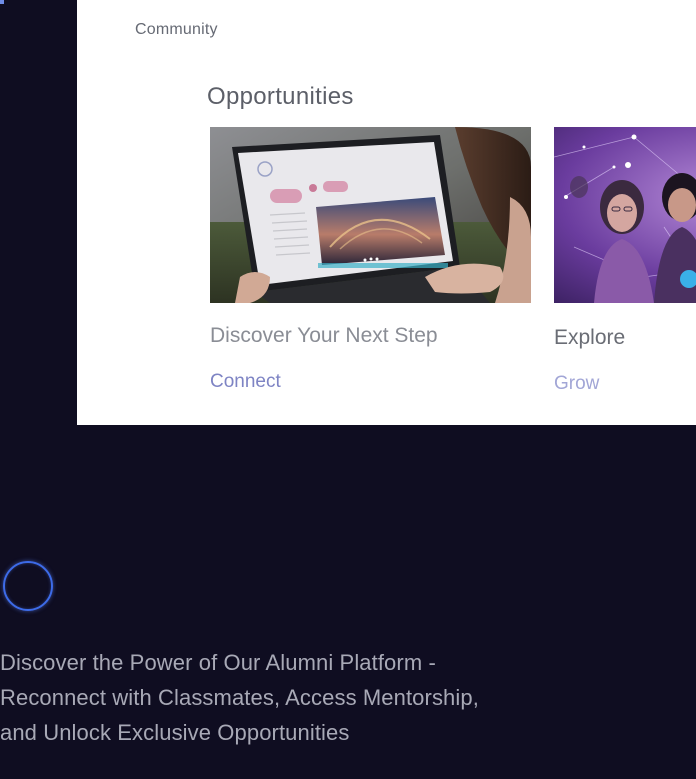  I want to click on card-image-network, so click(625, 215).